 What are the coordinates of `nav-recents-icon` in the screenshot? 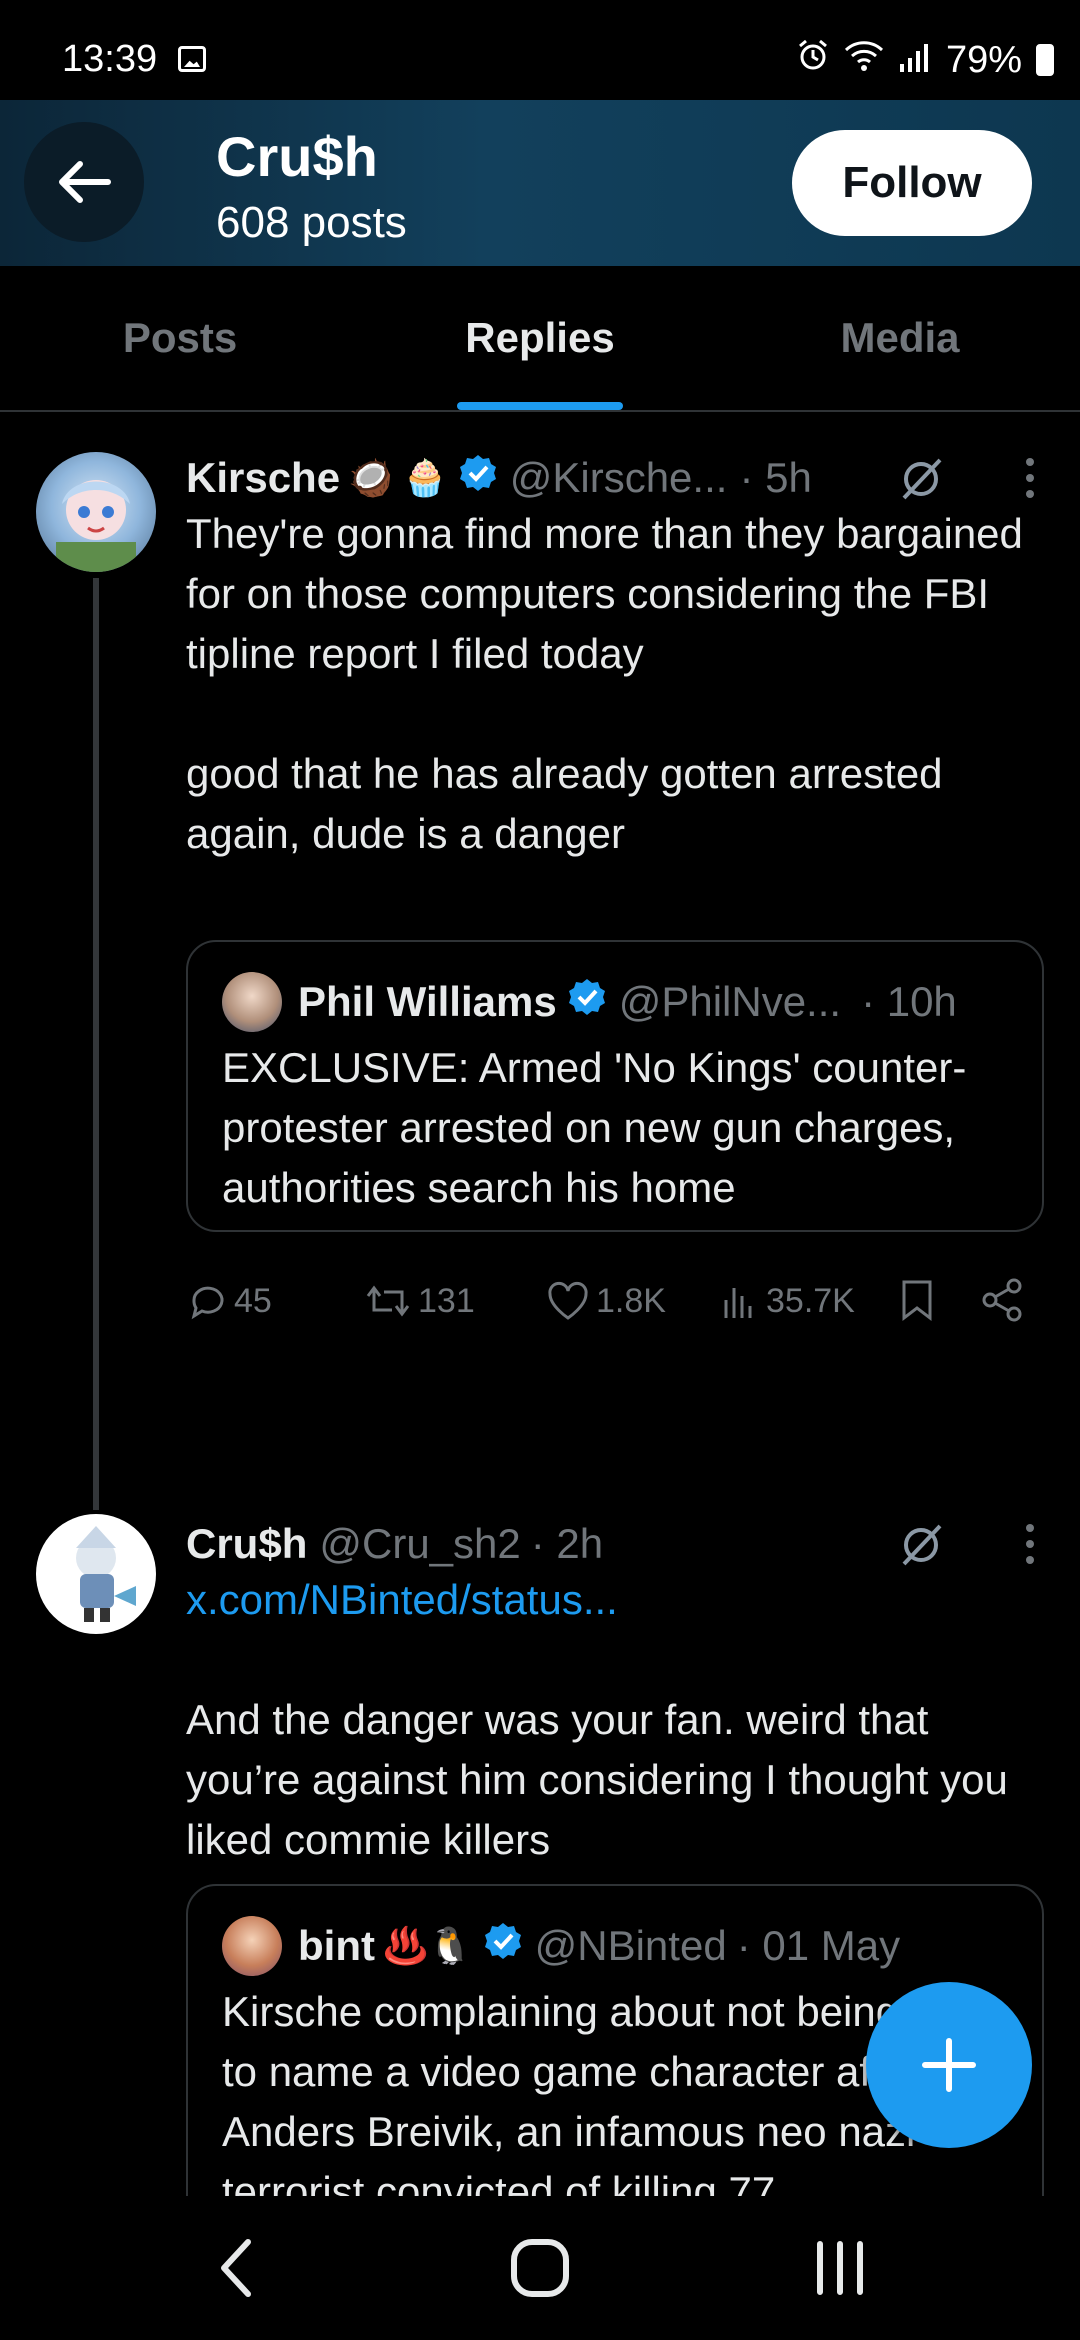 It's located at (840, 2270).